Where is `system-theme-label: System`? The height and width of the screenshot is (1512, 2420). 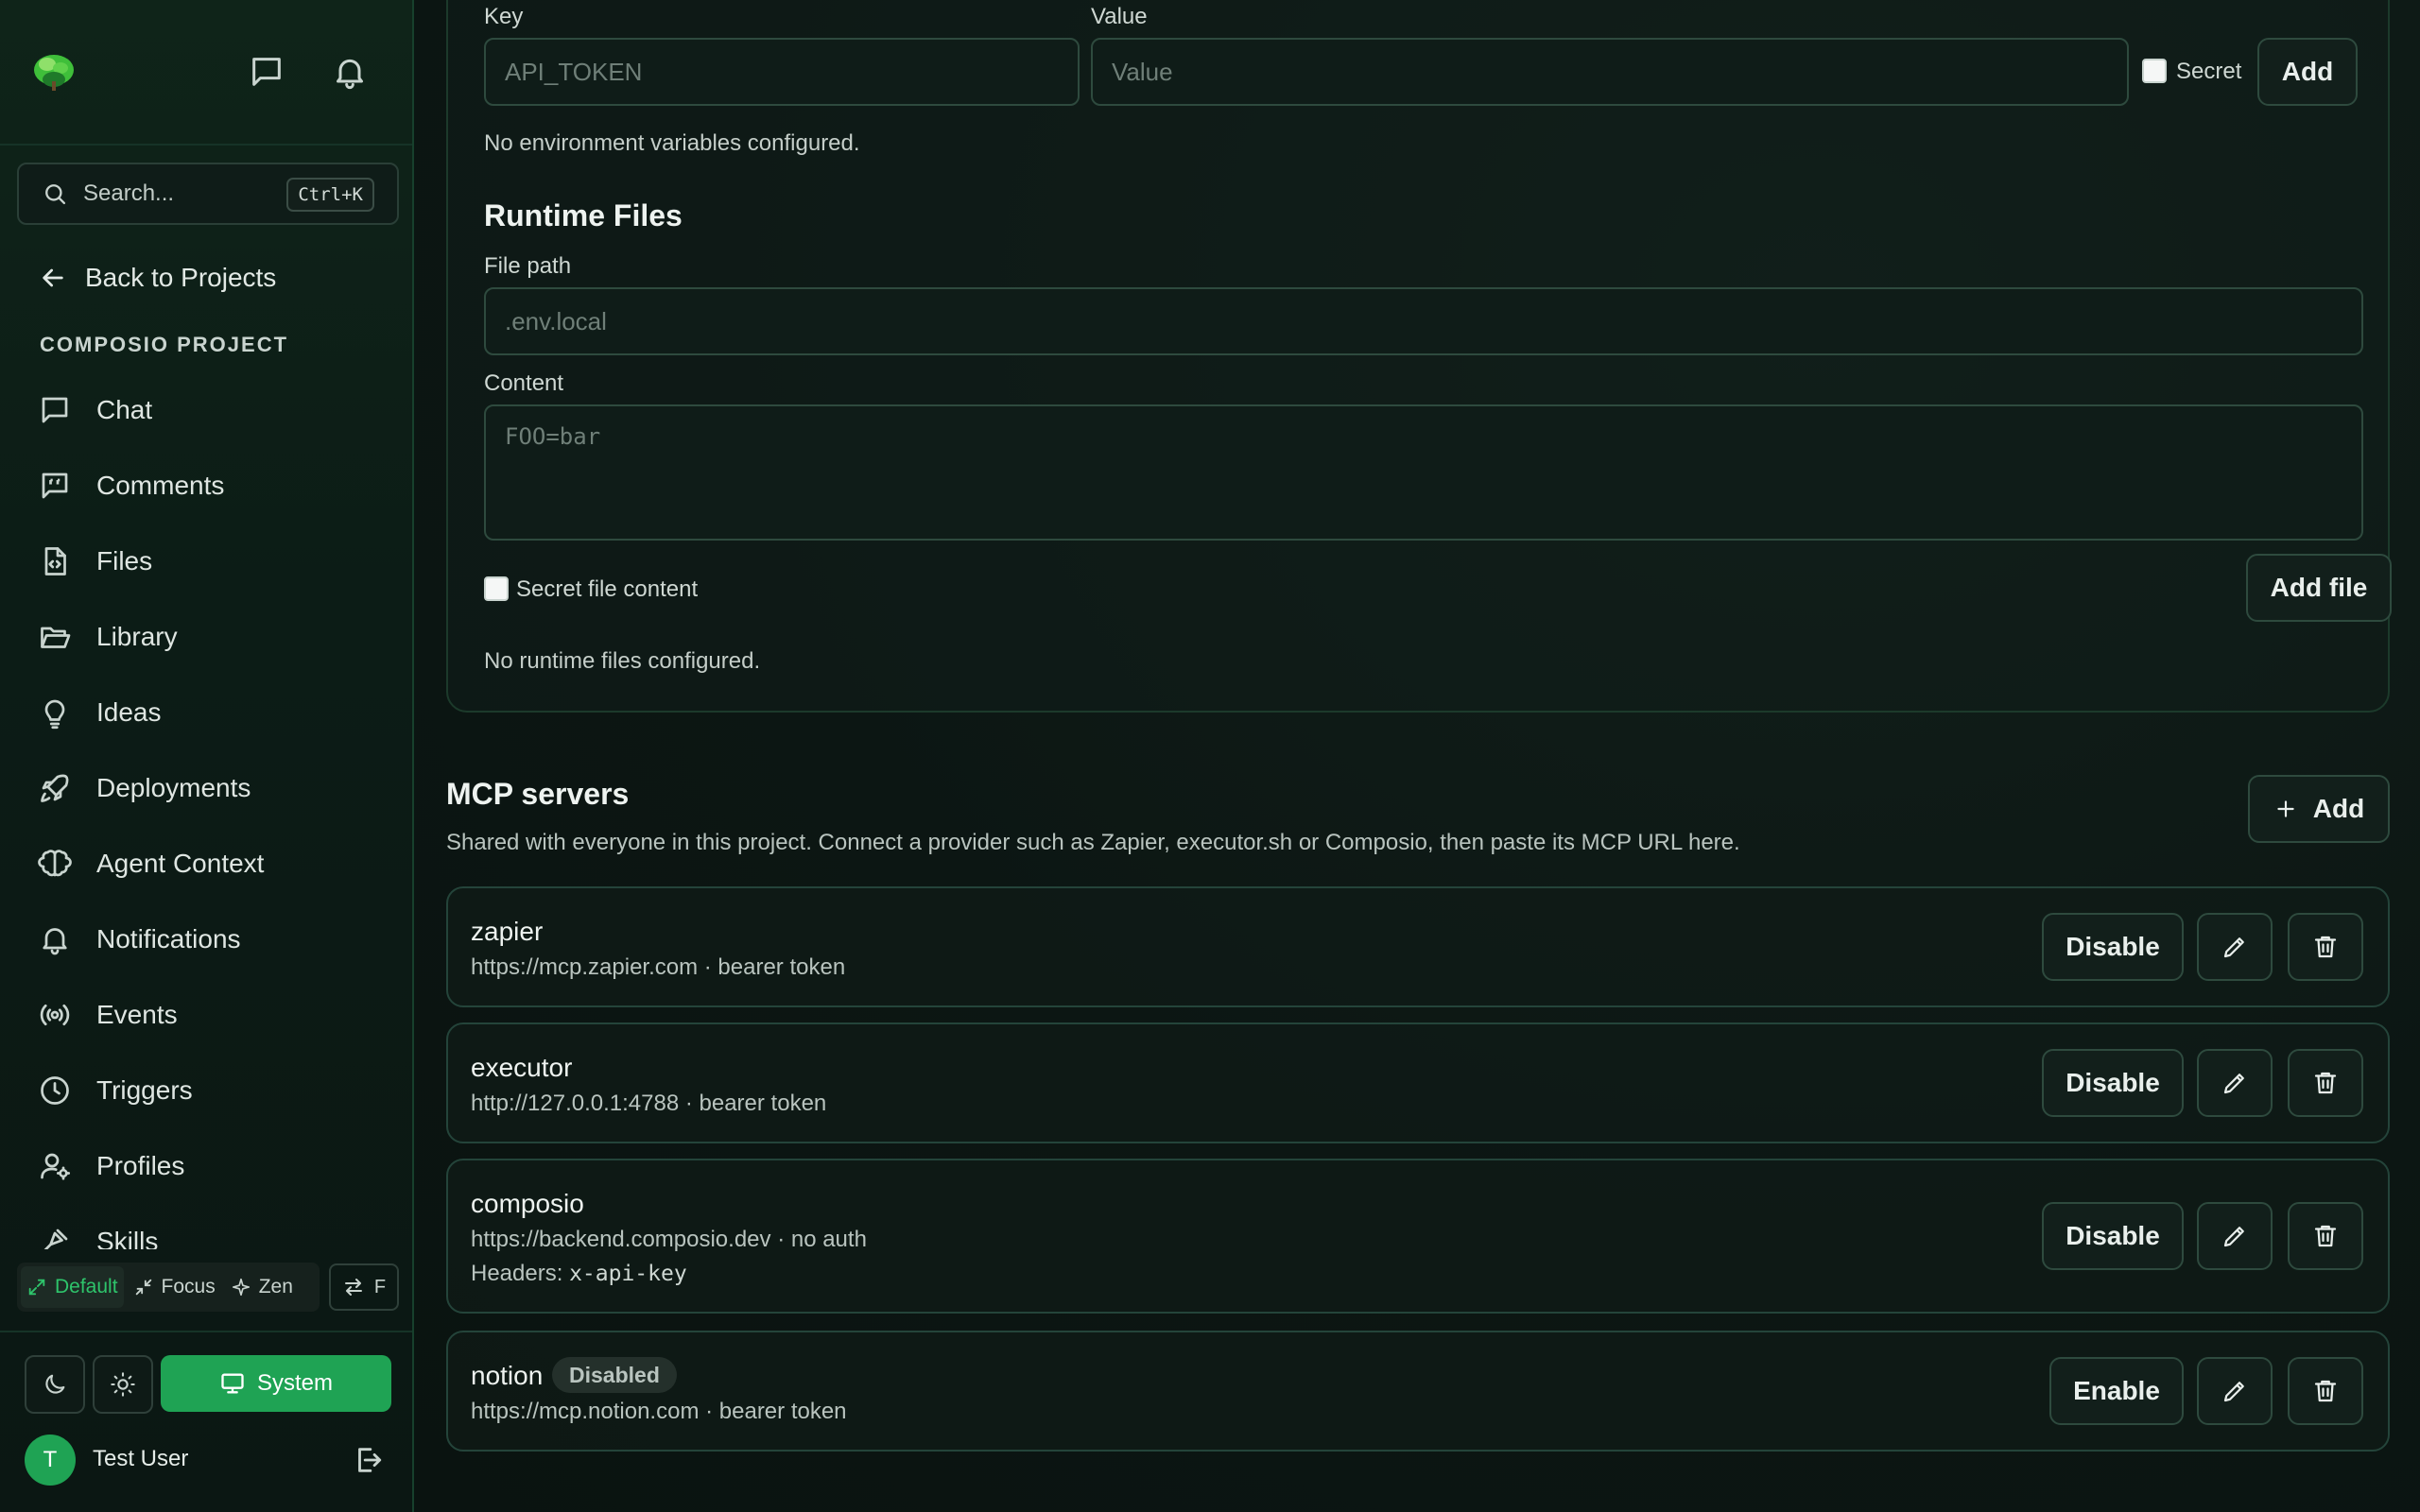 system-theme-label: System is located at coordinates (294, 1383).